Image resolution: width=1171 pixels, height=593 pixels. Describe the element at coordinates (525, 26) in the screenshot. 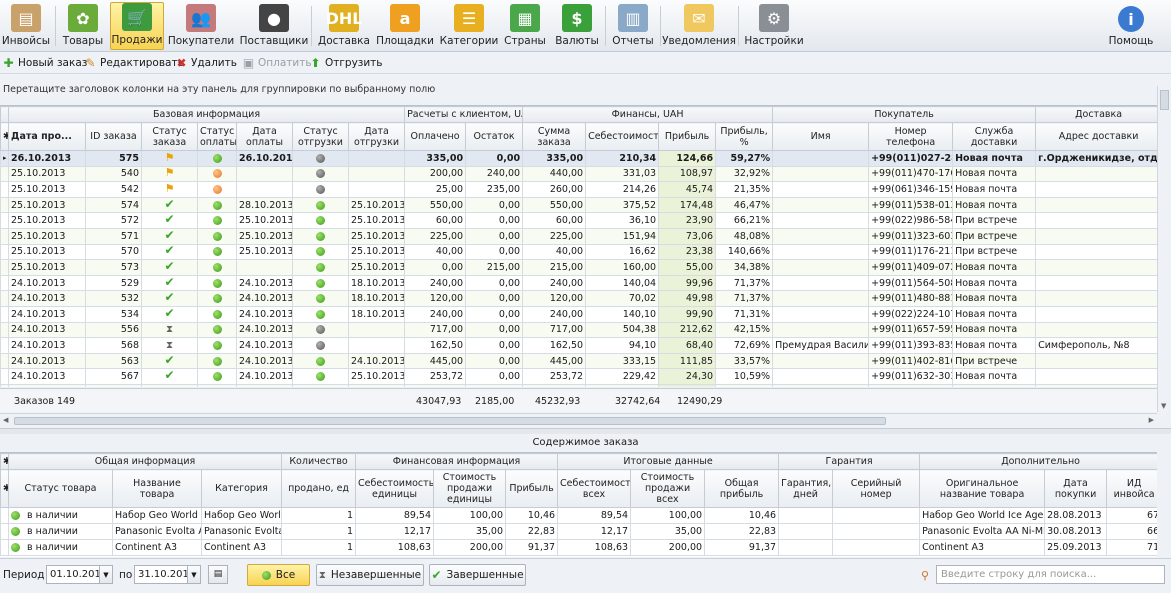

I see `ribbon-countries-button: ▦ Страны` at that location.